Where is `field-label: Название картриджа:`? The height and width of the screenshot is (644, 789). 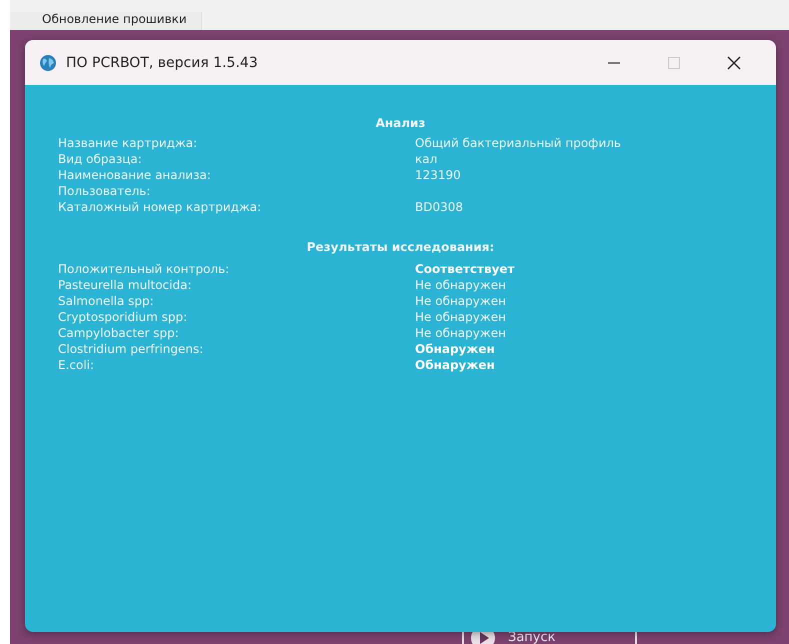
field-label: Название картриджа: is located at coordinates (128, 143).